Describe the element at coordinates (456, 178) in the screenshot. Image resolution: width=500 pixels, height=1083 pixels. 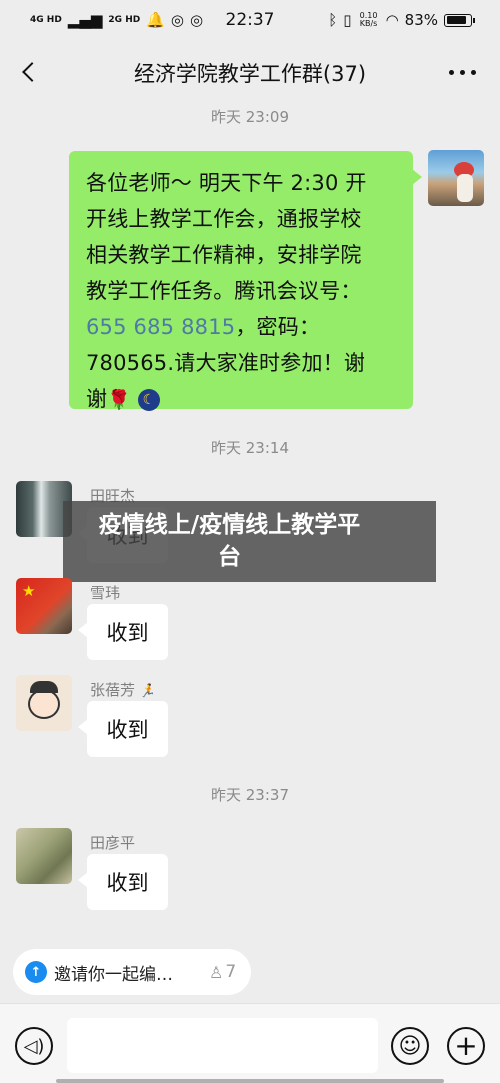
I see `my-avatar` at that location.